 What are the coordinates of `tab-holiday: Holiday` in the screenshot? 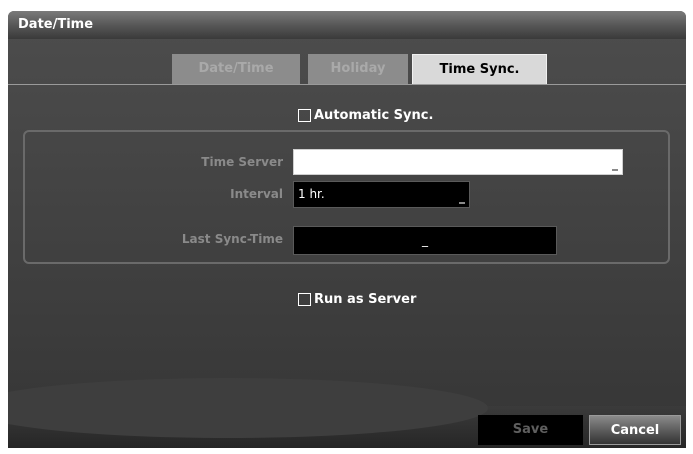 It's located at (358, 69).